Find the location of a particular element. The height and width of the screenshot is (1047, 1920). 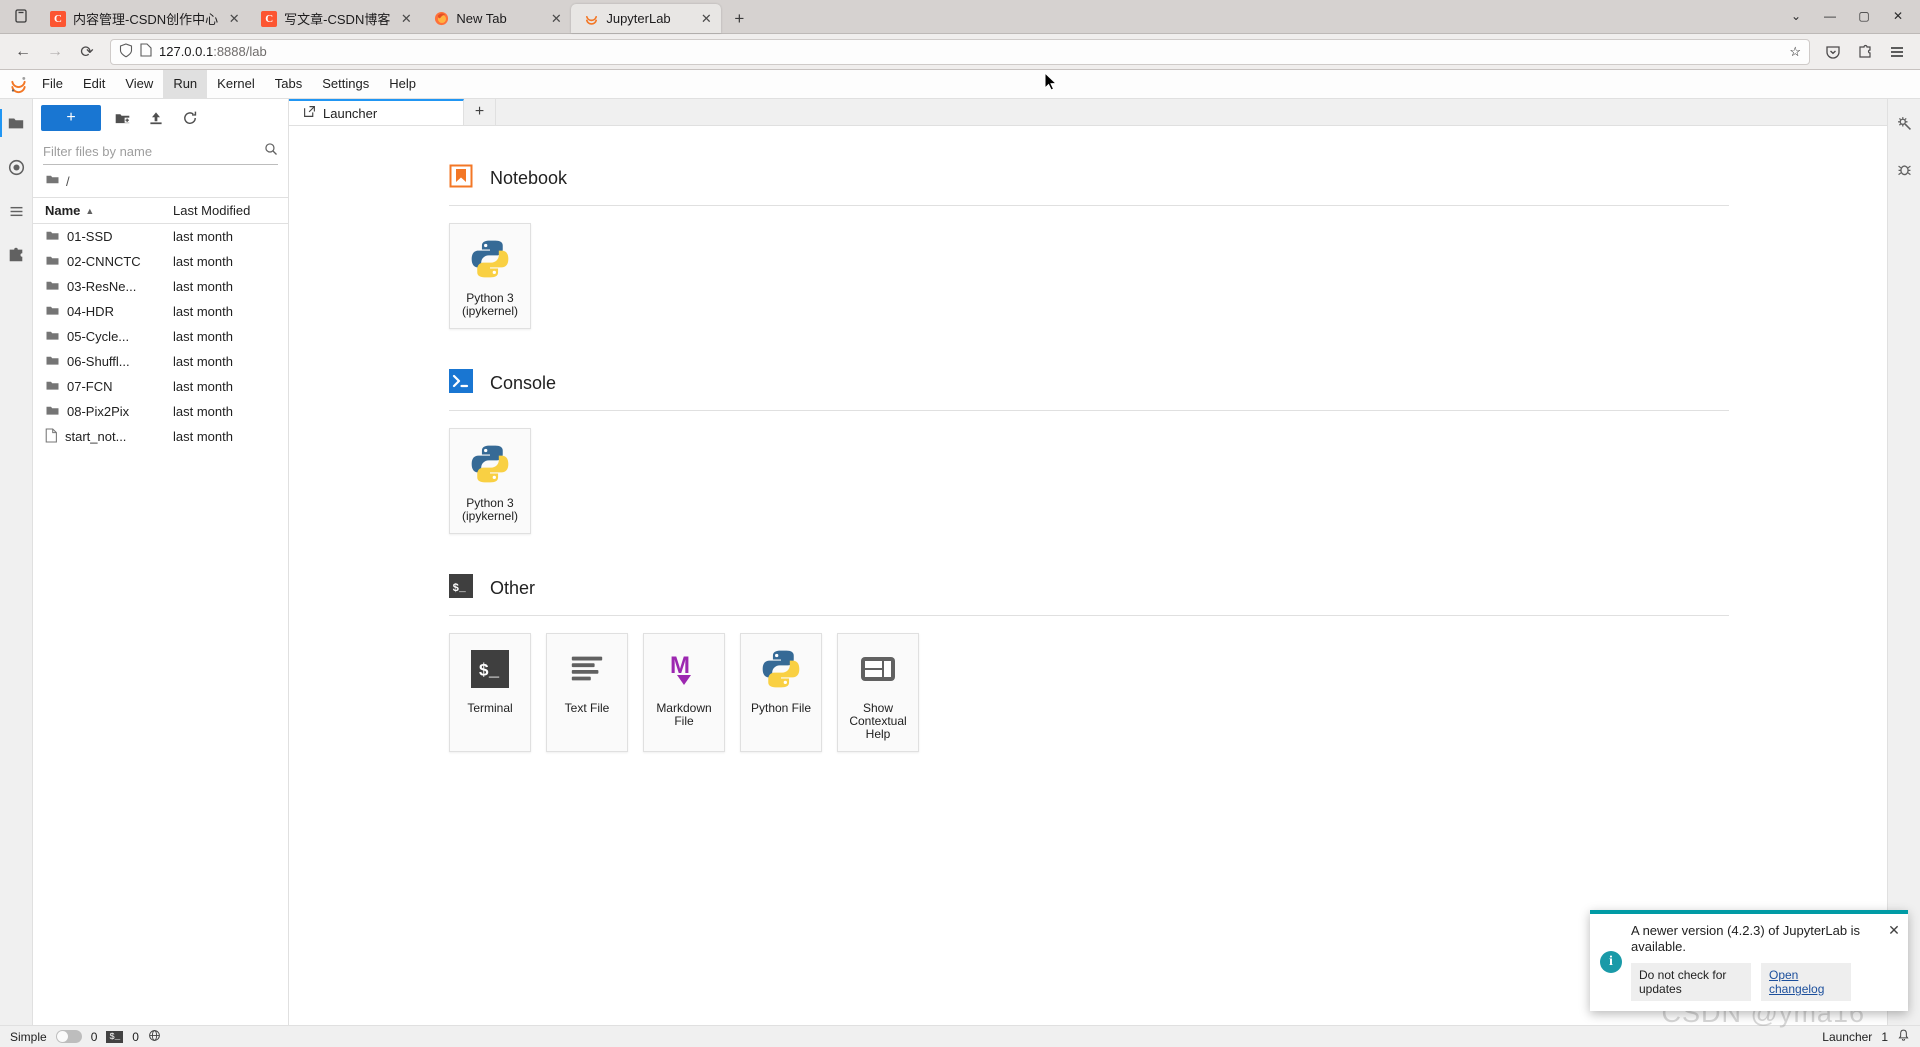

file-list-item: start_not... last month is located at coordinates (160, 436).